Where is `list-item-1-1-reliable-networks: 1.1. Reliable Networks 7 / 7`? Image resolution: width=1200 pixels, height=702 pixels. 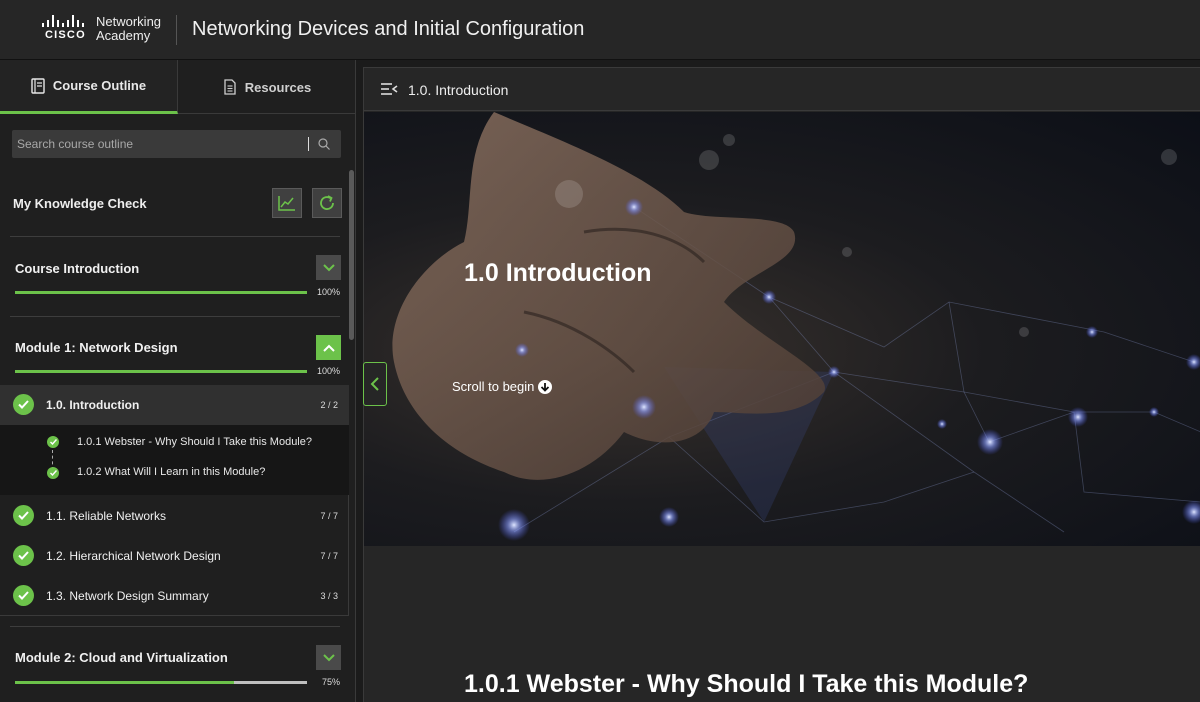
list-item-1-1-reliable-networks: 1.1. Reliable Networks 7 / 7 is located at coordinates (174, 515).